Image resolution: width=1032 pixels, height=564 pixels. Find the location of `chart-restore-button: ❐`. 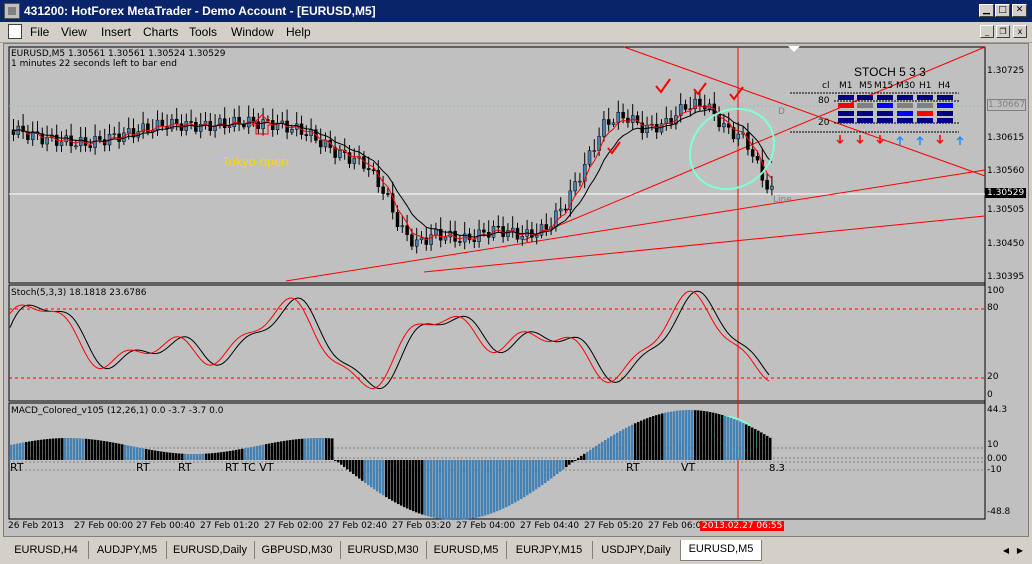

chart-restore-button: ❐ is located at coordinates (1003, 31).